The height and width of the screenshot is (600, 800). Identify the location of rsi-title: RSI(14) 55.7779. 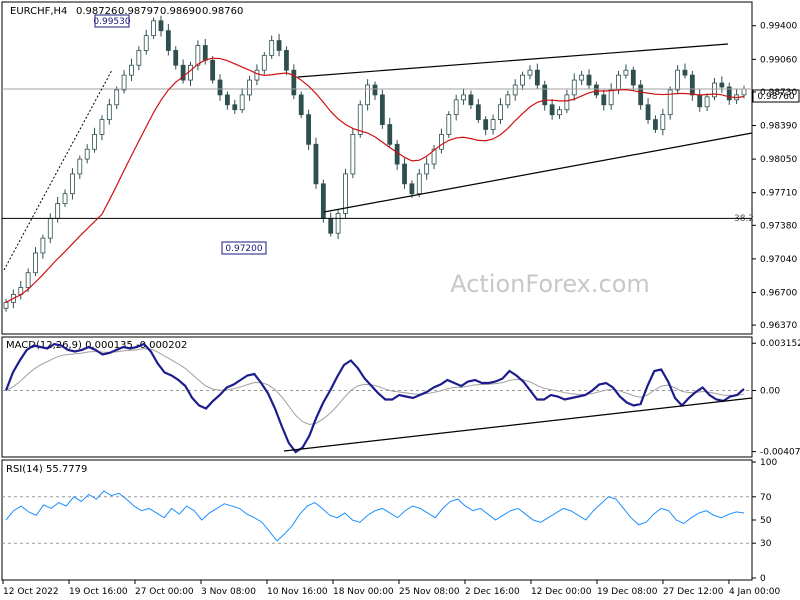
(46, 469).